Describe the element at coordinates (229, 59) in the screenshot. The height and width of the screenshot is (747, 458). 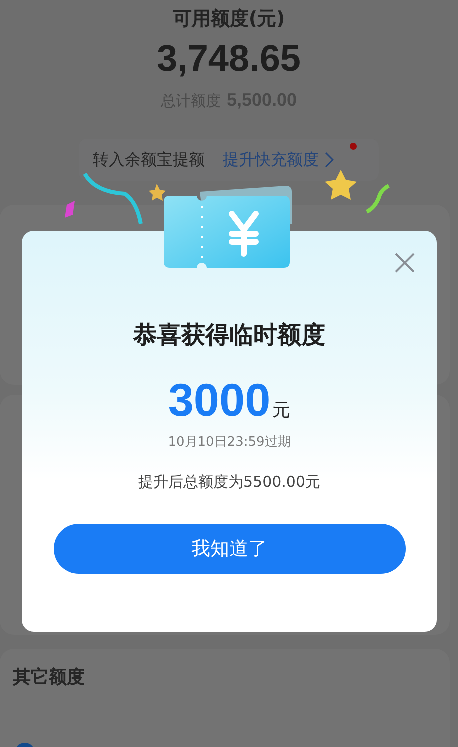
I see `available-credit-amount: 3,748.65` at that location.